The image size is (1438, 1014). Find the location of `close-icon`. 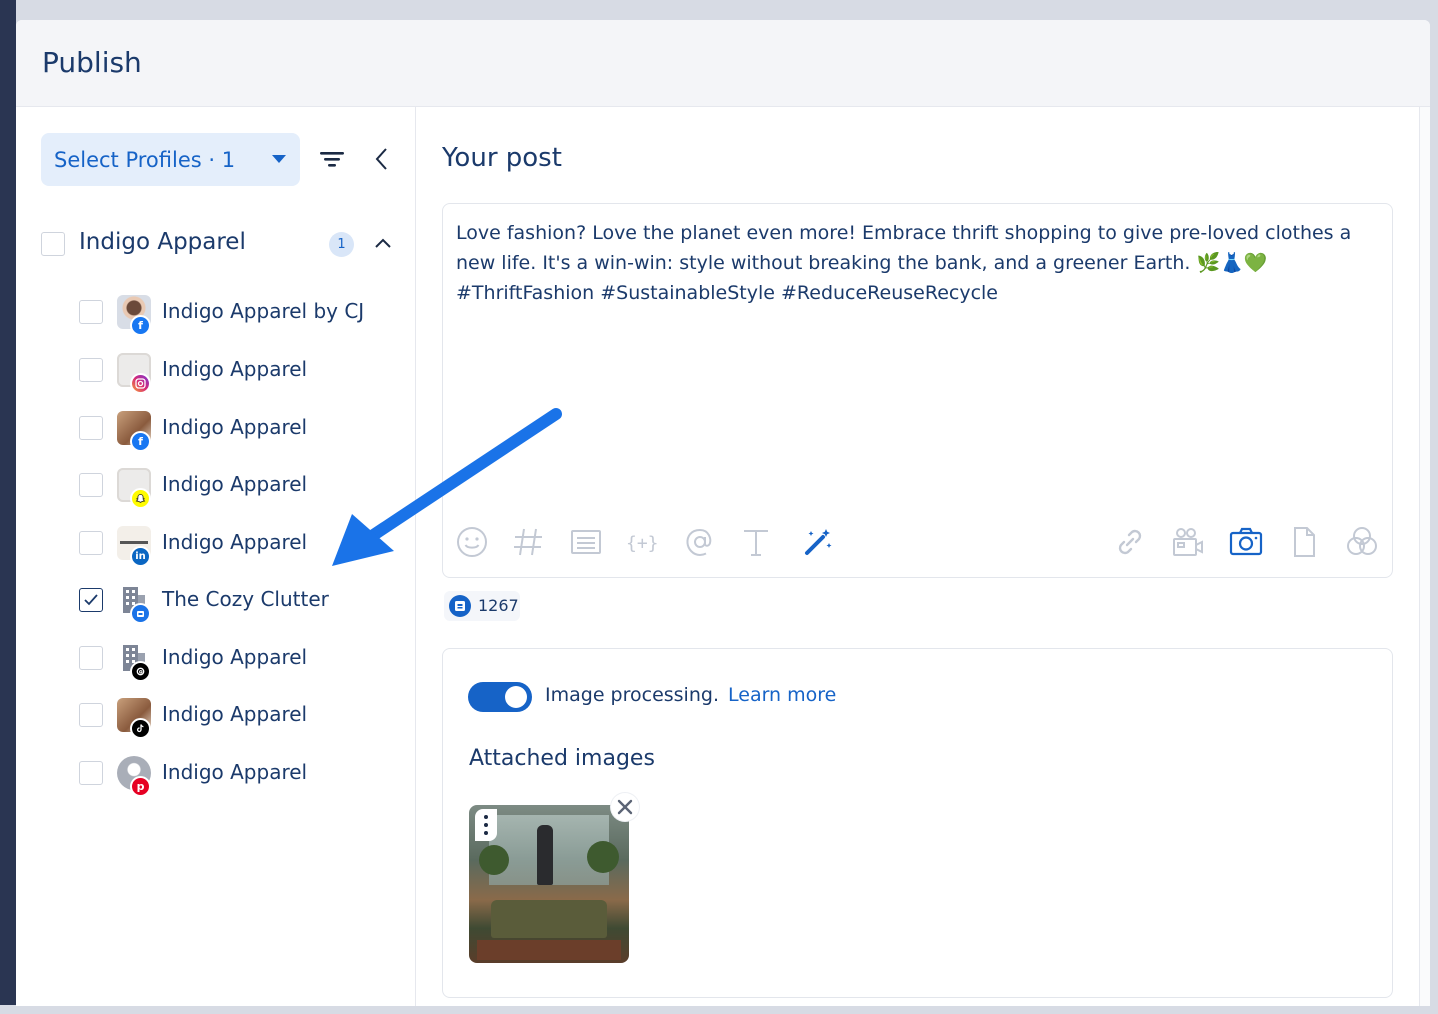

close-icon is located at coordinates (625, 807).